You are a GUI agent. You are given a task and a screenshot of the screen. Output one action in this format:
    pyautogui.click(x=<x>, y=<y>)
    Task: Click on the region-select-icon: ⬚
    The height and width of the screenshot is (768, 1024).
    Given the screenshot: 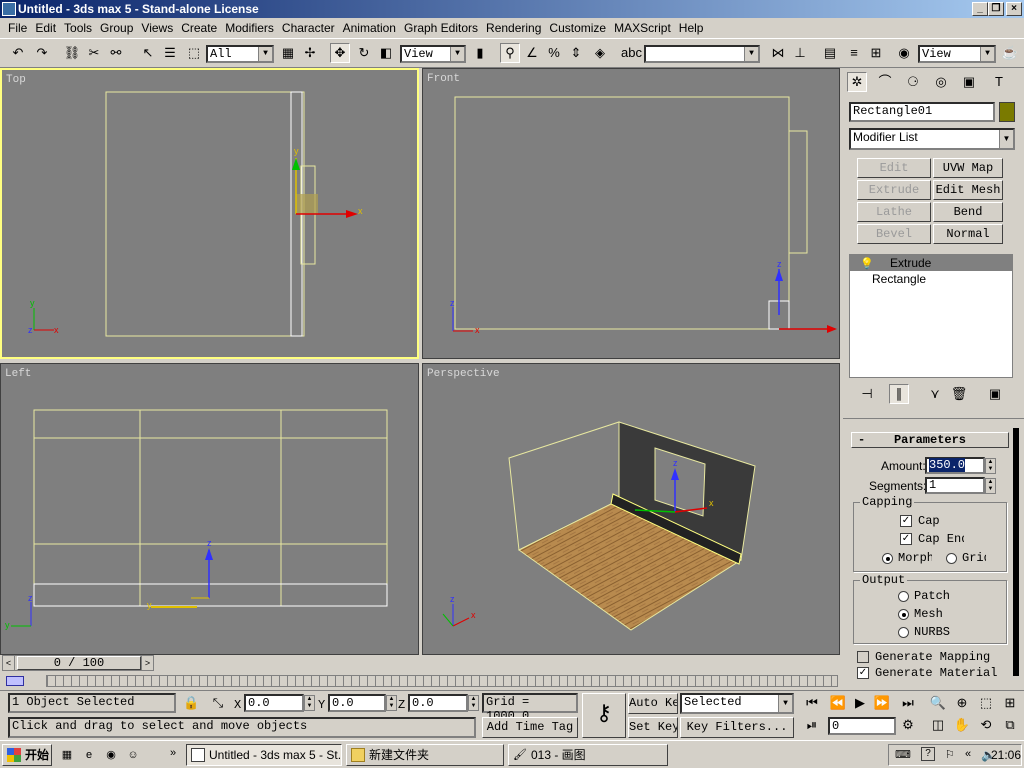 What is the action you would take?
    pyautogui.click(x=194, y=53)
    